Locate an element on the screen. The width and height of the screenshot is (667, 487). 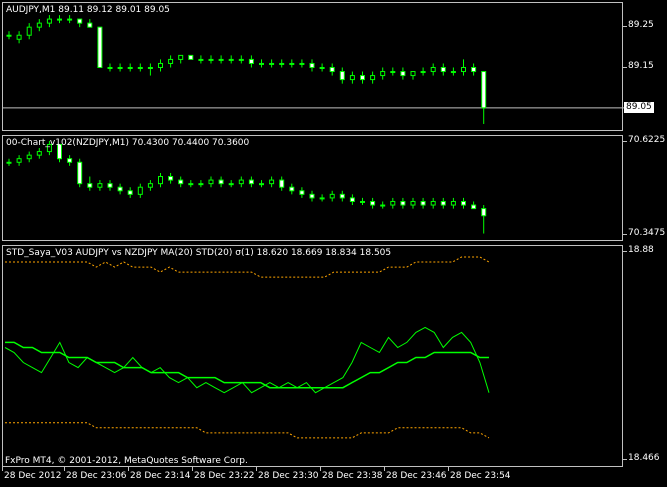
time-axis-label: 28 Dec 23:14 is located at coordinates (160, 476).